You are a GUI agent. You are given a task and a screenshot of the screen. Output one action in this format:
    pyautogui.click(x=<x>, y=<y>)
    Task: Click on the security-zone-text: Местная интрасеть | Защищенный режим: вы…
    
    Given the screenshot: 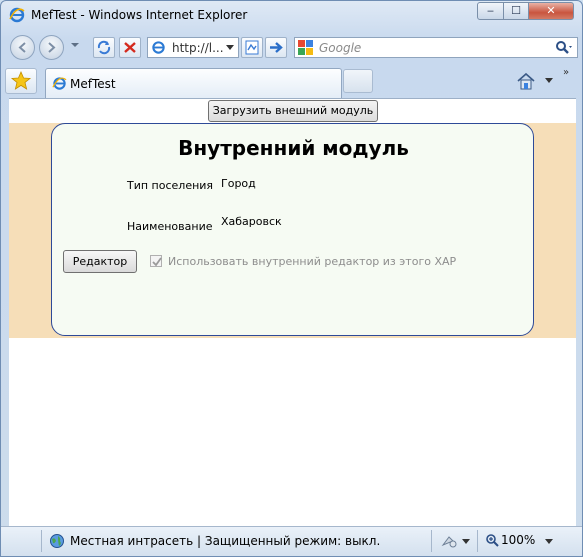 What is the action you would take?
    pyautogui.click(x=225, y=541)
    